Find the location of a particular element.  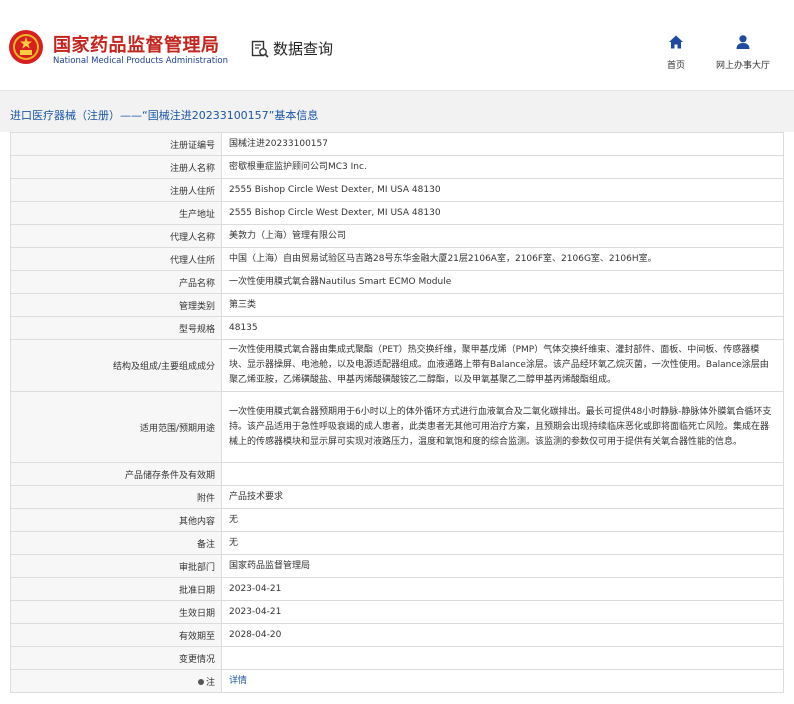

row-label: 生产地址 is located at coordinates (116, 213).